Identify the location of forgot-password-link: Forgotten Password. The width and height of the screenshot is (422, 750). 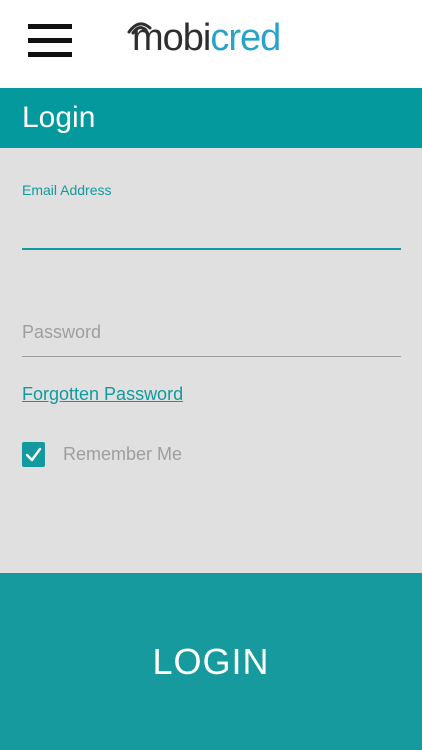
(102, 394).